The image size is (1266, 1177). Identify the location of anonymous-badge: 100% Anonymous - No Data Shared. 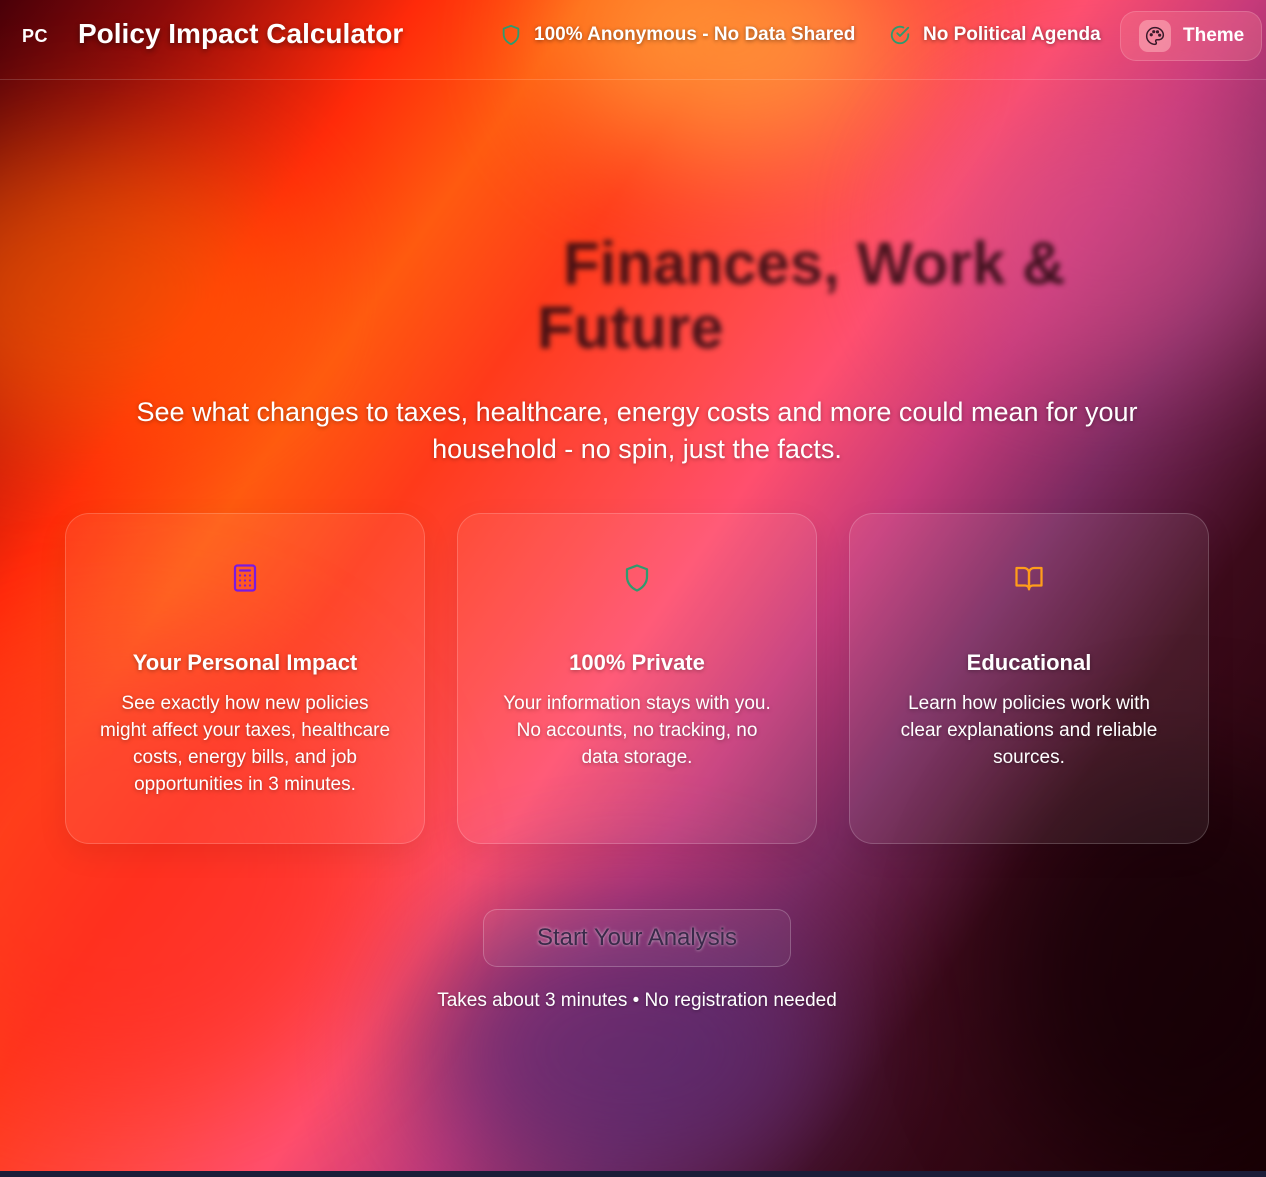
(677, 35).